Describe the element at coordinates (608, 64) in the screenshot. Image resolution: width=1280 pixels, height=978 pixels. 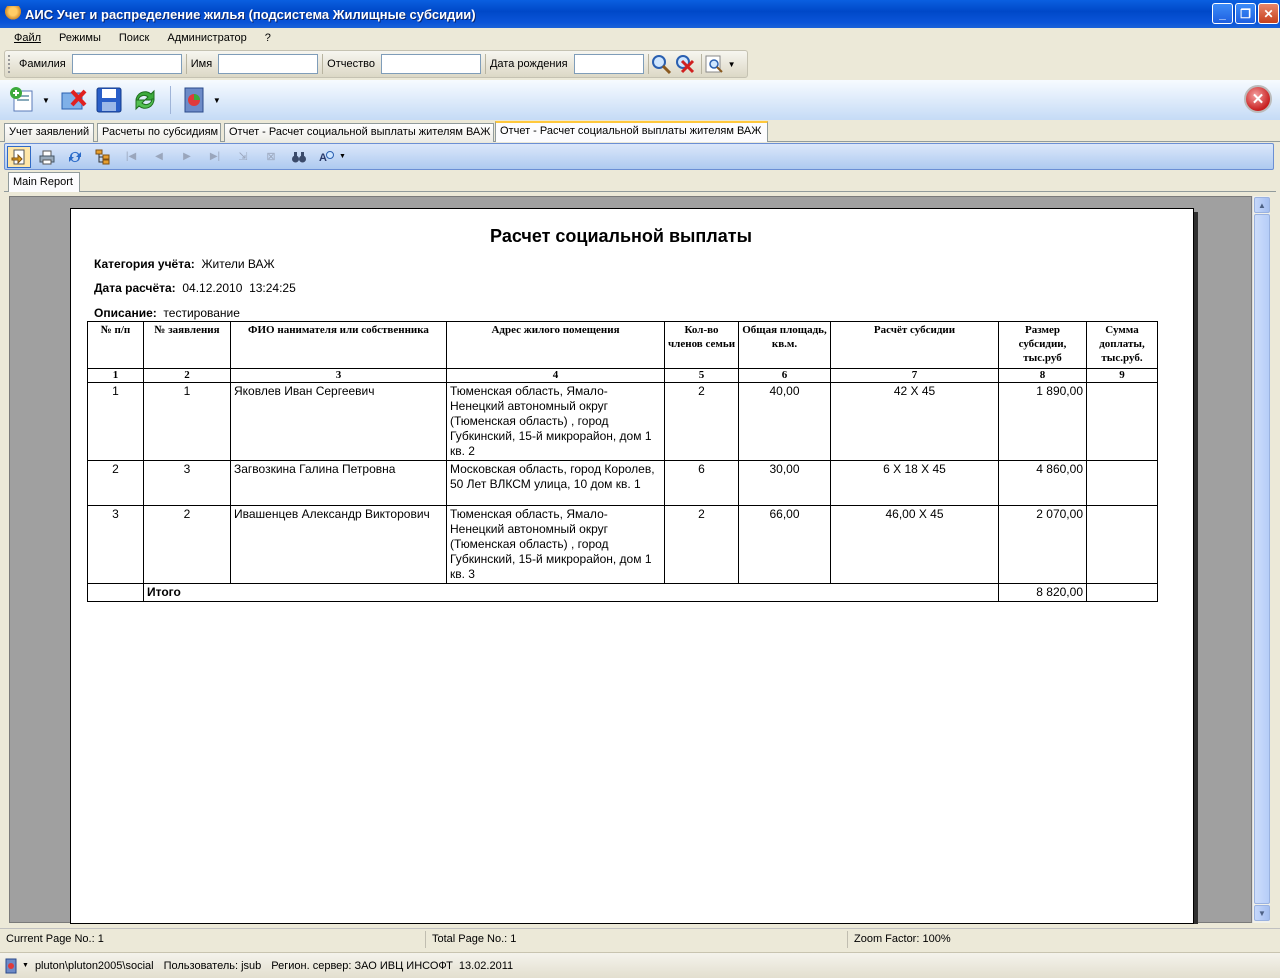
I see `birthdate-input` at that location.